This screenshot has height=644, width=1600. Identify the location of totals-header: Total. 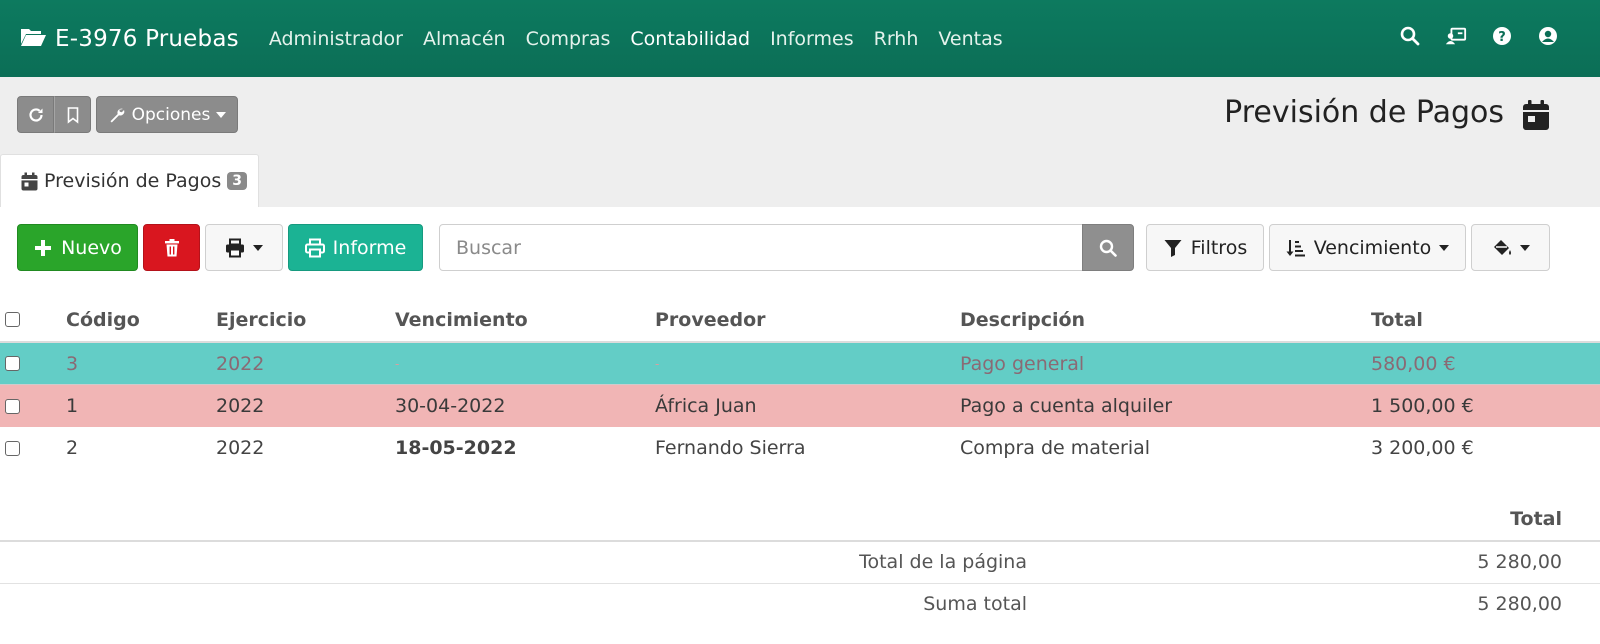
(800, 521).